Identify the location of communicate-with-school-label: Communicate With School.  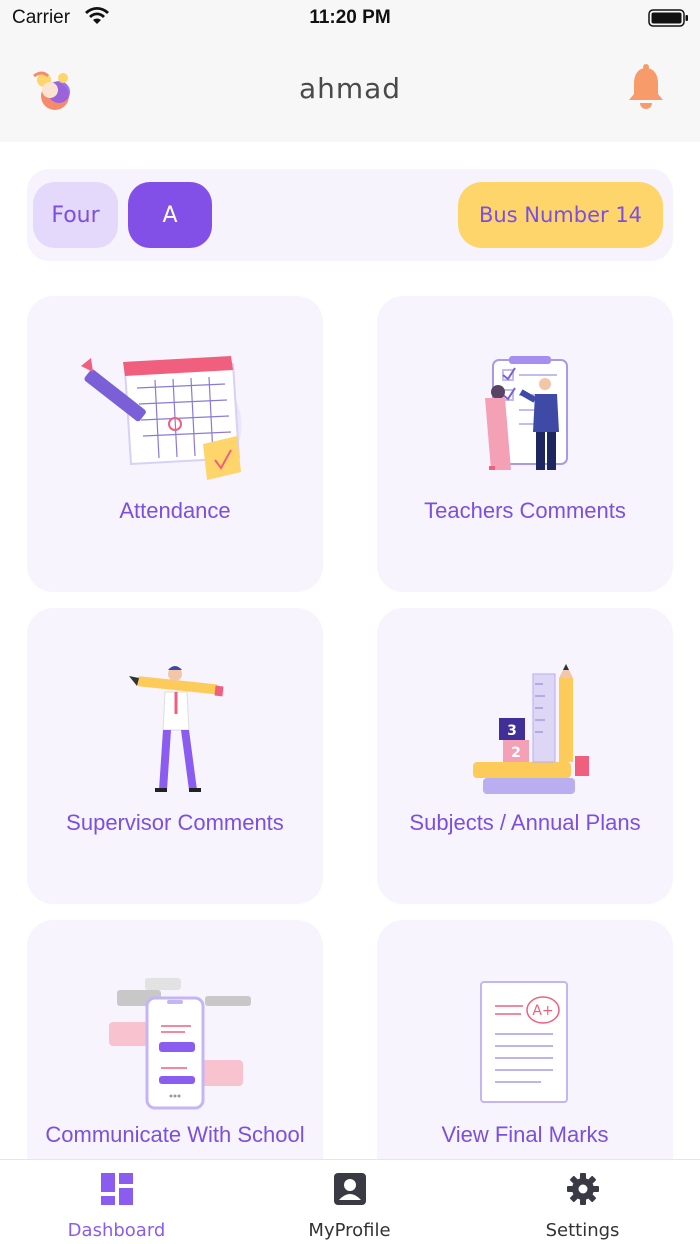
(175, 1134).